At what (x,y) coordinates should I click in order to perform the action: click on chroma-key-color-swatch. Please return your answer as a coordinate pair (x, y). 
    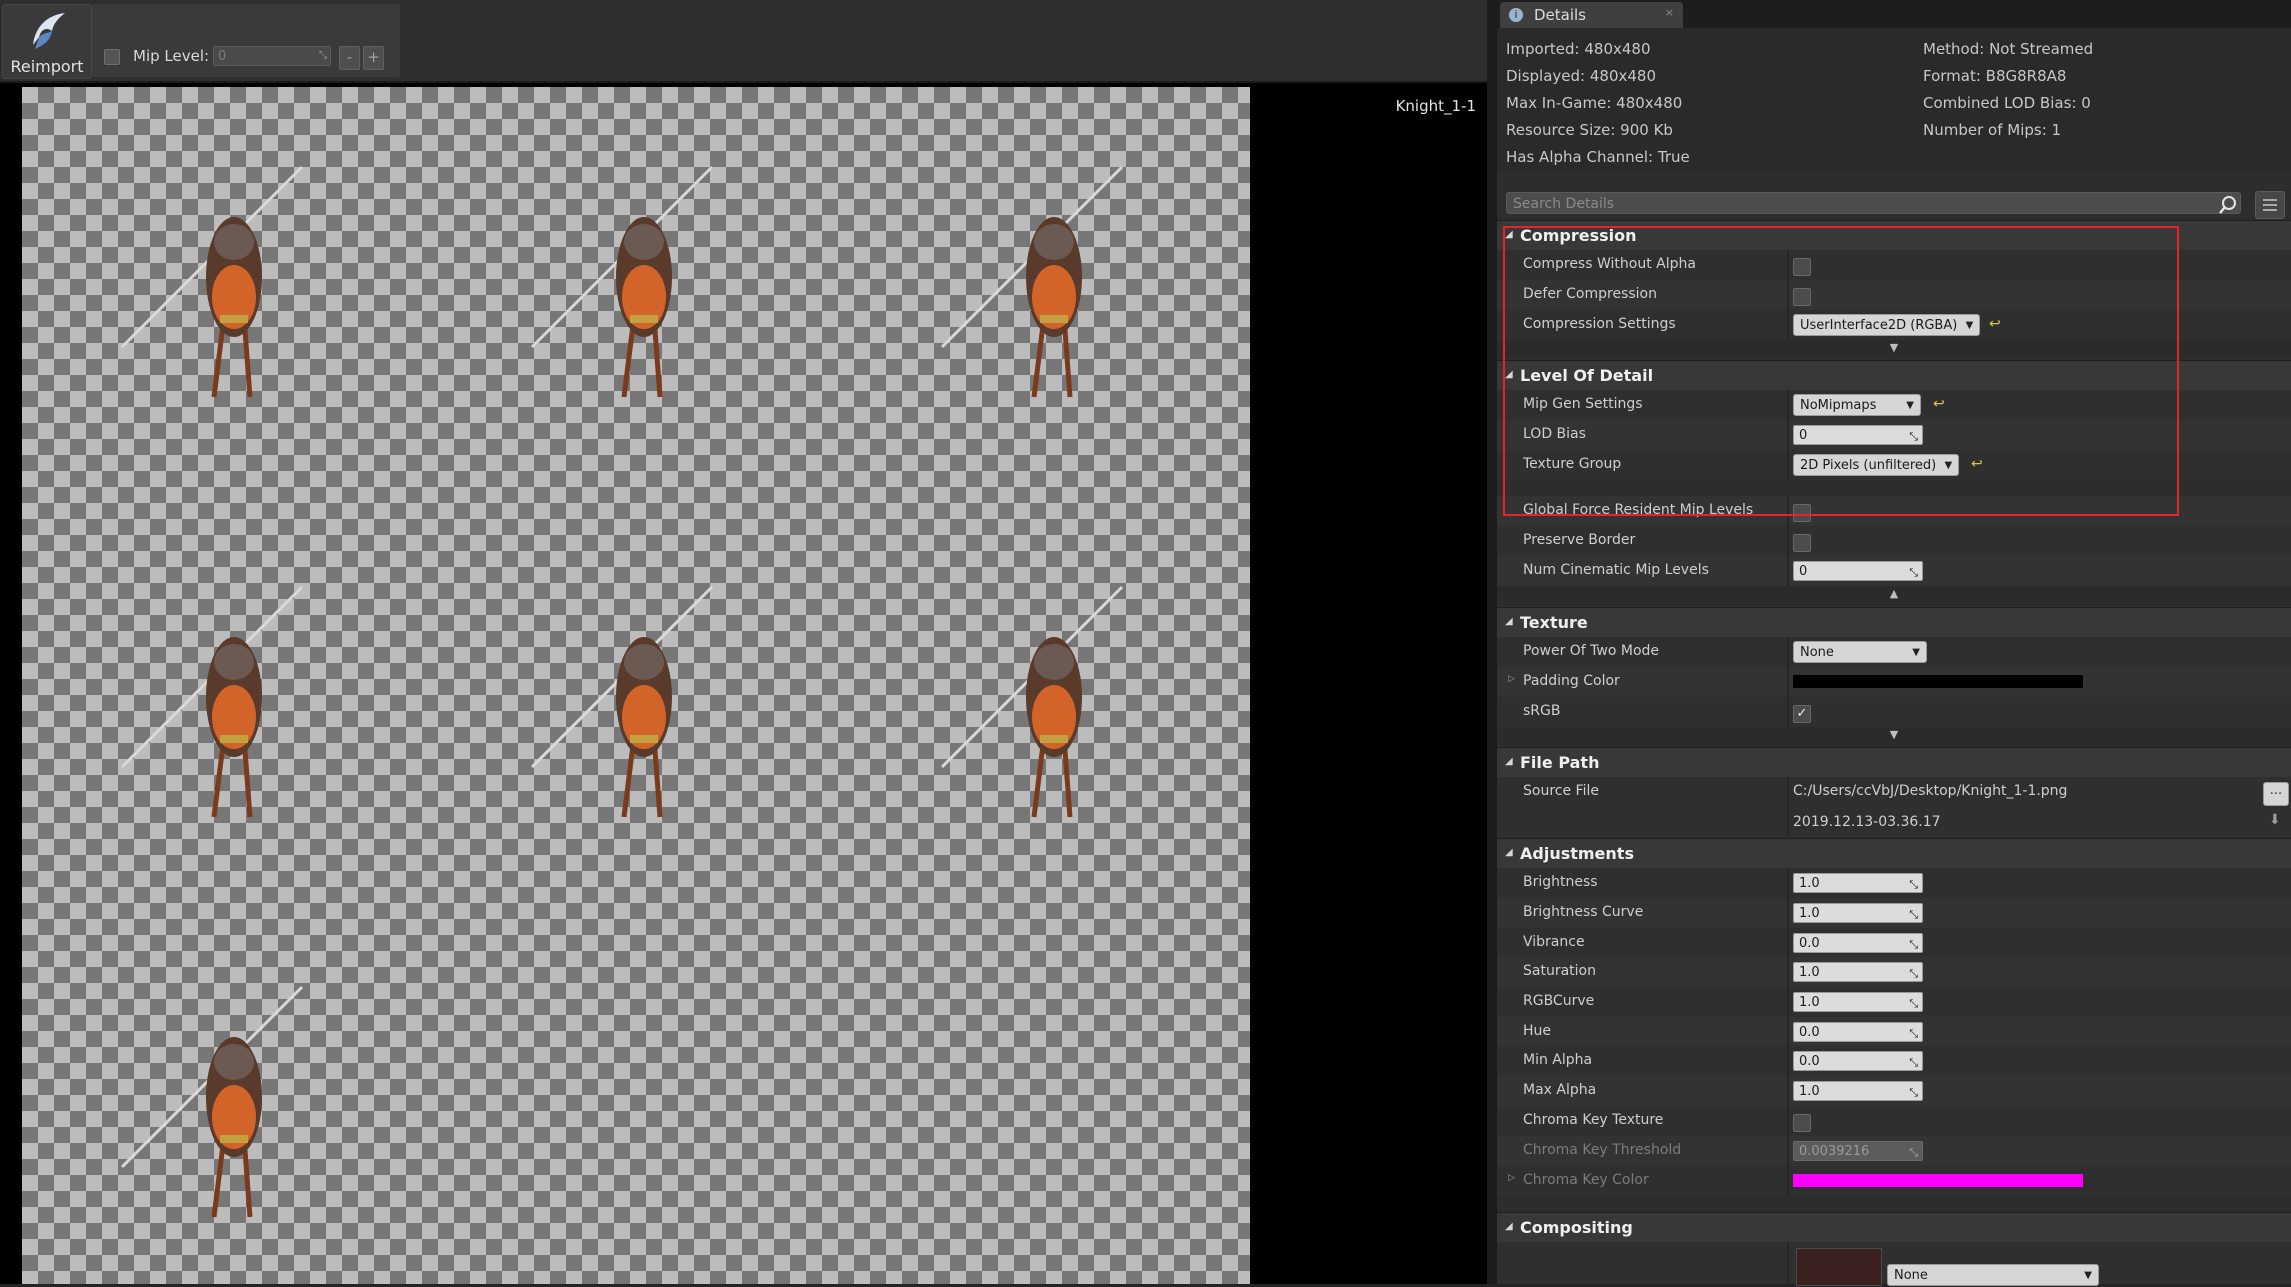
    Looking at the image, I should click on (1938, 1180).